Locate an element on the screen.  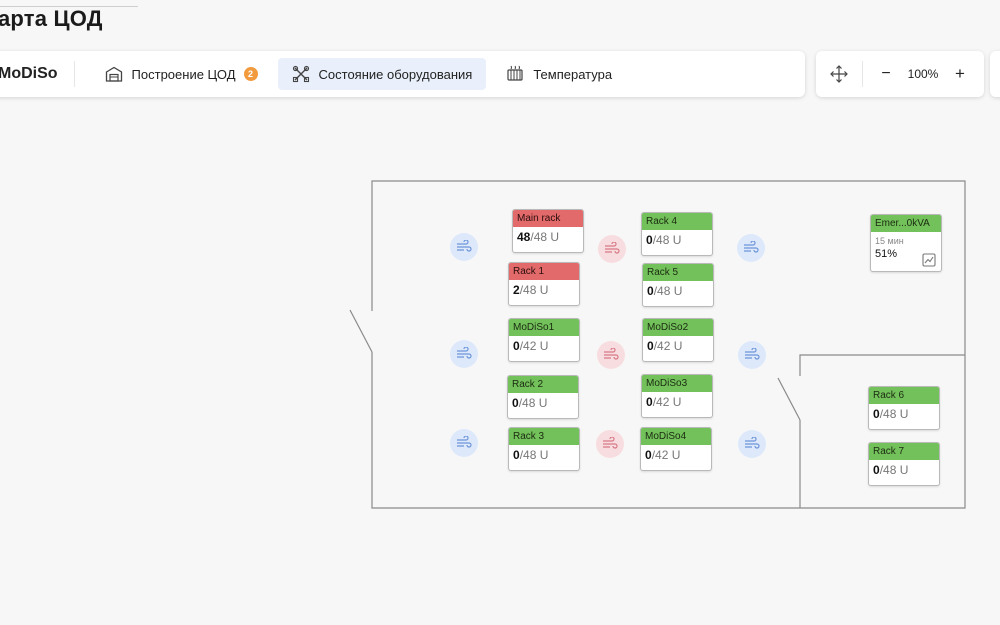
rack-name: MoDiSo3 is located at coordinates (677, 383).